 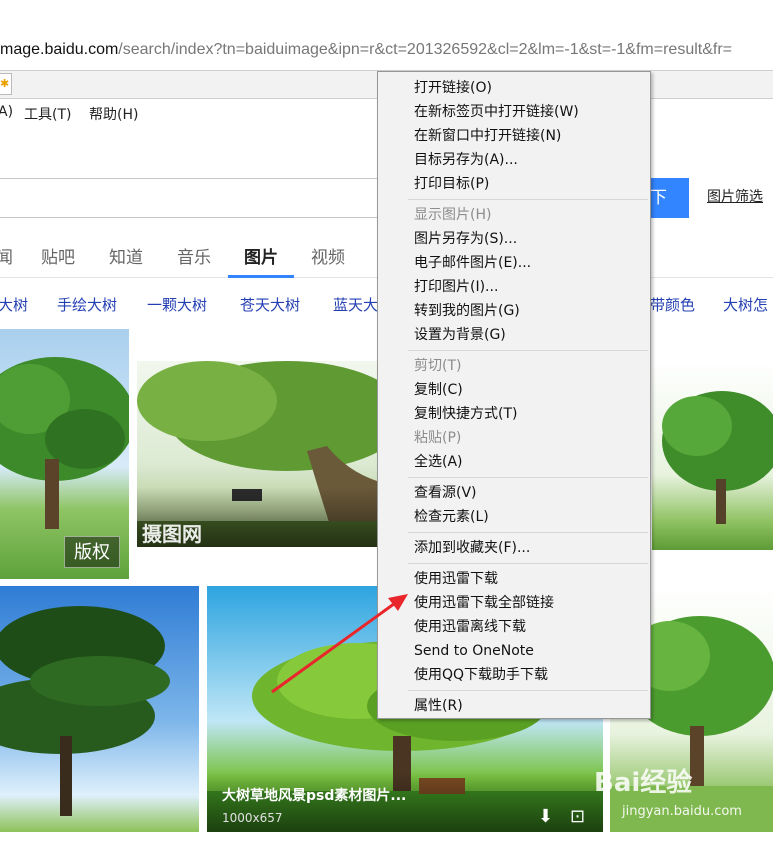 I want to click on tab-music: 音乐, so click(x=194, y=255).